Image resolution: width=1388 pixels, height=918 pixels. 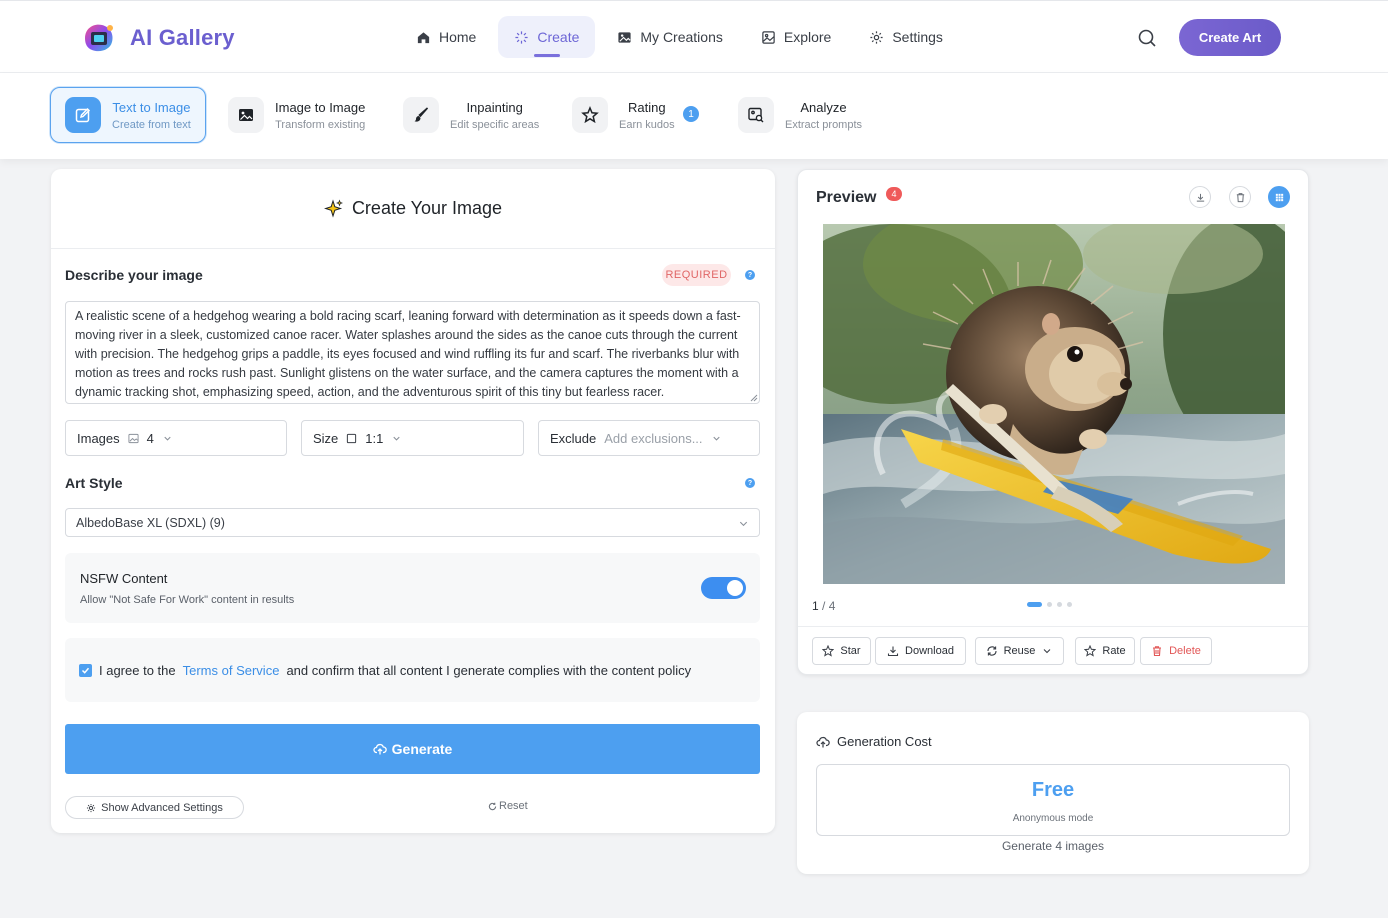 I want to click on nsfw-toggle, so click(x=723, y=588).